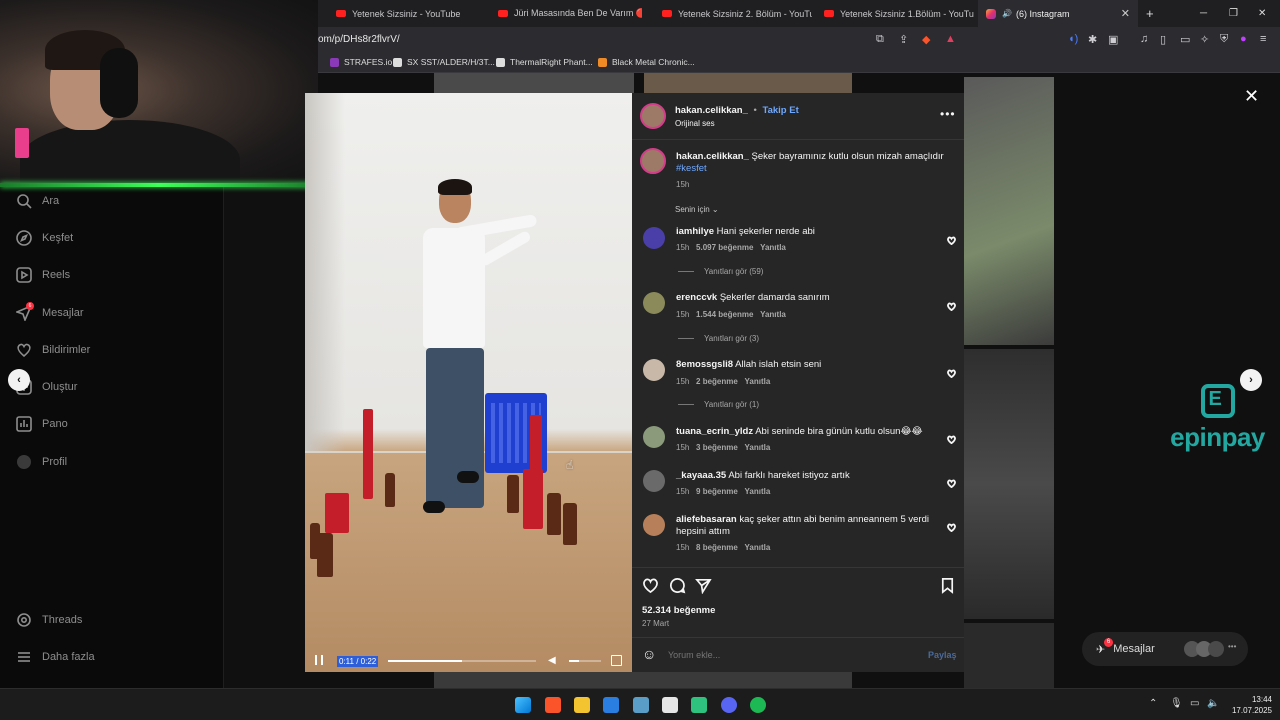 The width and height of the screenshot is (1280, 720). Describe the element at coordinates (50, 311) in the screenshot. I see `sidebar-item-messages: 6 Mesajlar` at that location.